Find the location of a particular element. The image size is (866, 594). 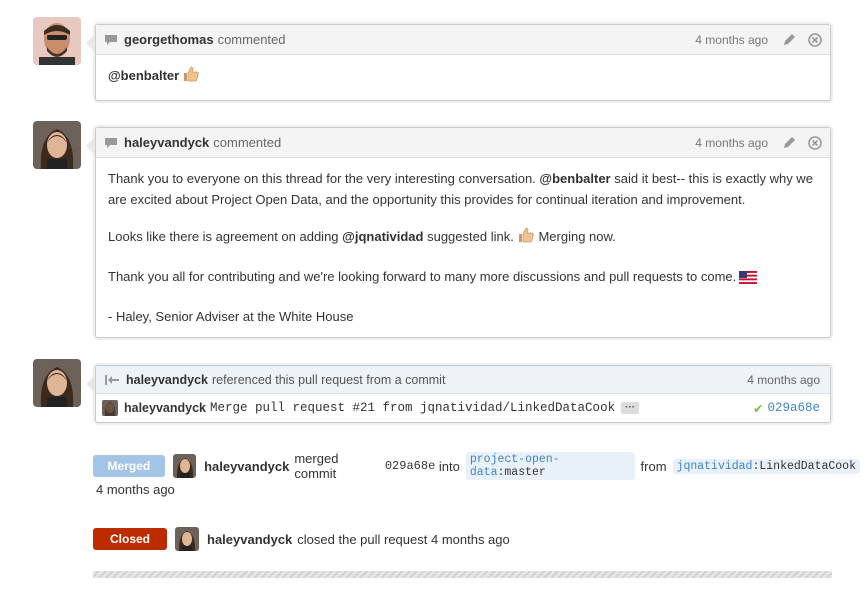

commit-sha-link: 029a68e is located at coordinates (793, 408).